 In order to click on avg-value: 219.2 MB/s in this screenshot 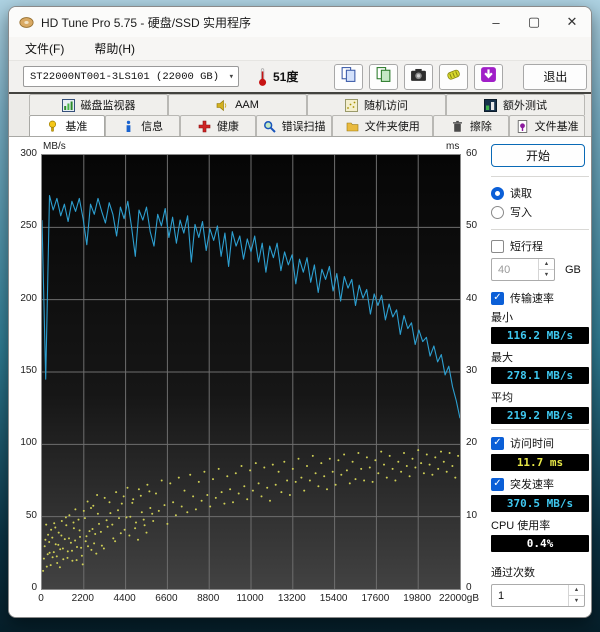, I will do `click(540, 415)`.